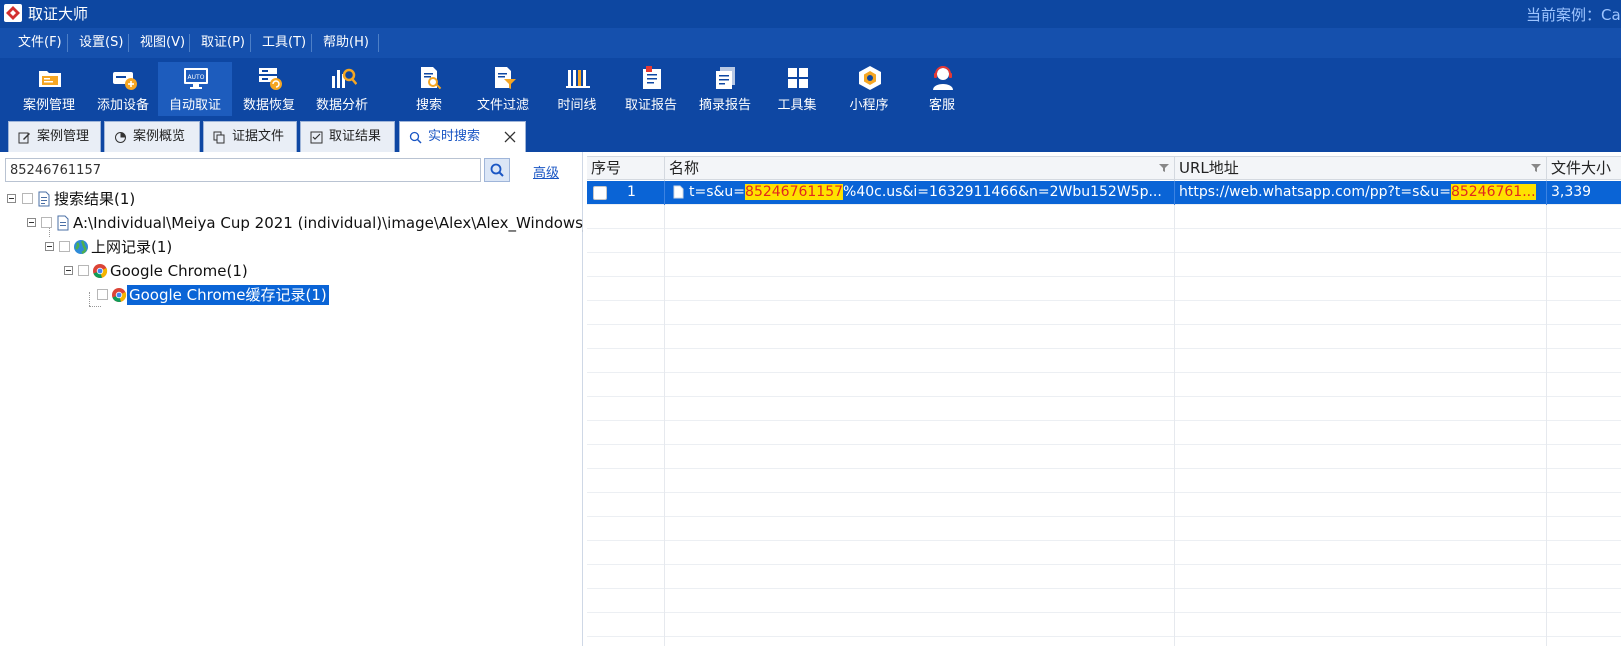 This screenshot has width=1621, height=646. Describe the element at coordinates (291, 295) in the screenshot. I see `tree-node-chrome-cache: Google Chrome缓存记录(1)` at that location.